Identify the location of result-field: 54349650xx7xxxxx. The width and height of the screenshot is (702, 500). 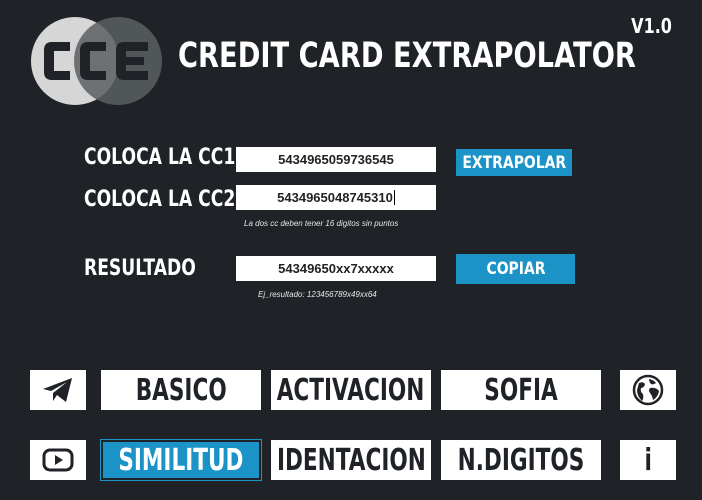
(336, 268).